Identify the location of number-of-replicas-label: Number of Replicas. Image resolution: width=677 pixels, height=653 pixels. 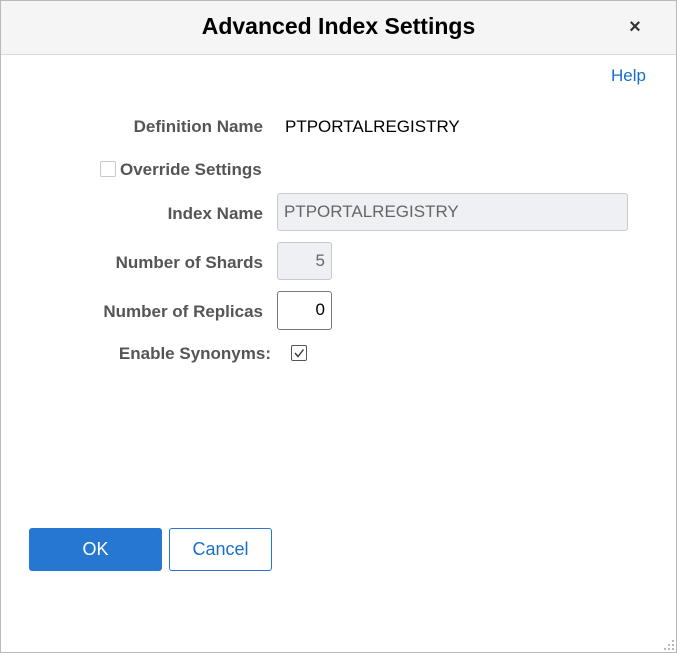
(183, 311).